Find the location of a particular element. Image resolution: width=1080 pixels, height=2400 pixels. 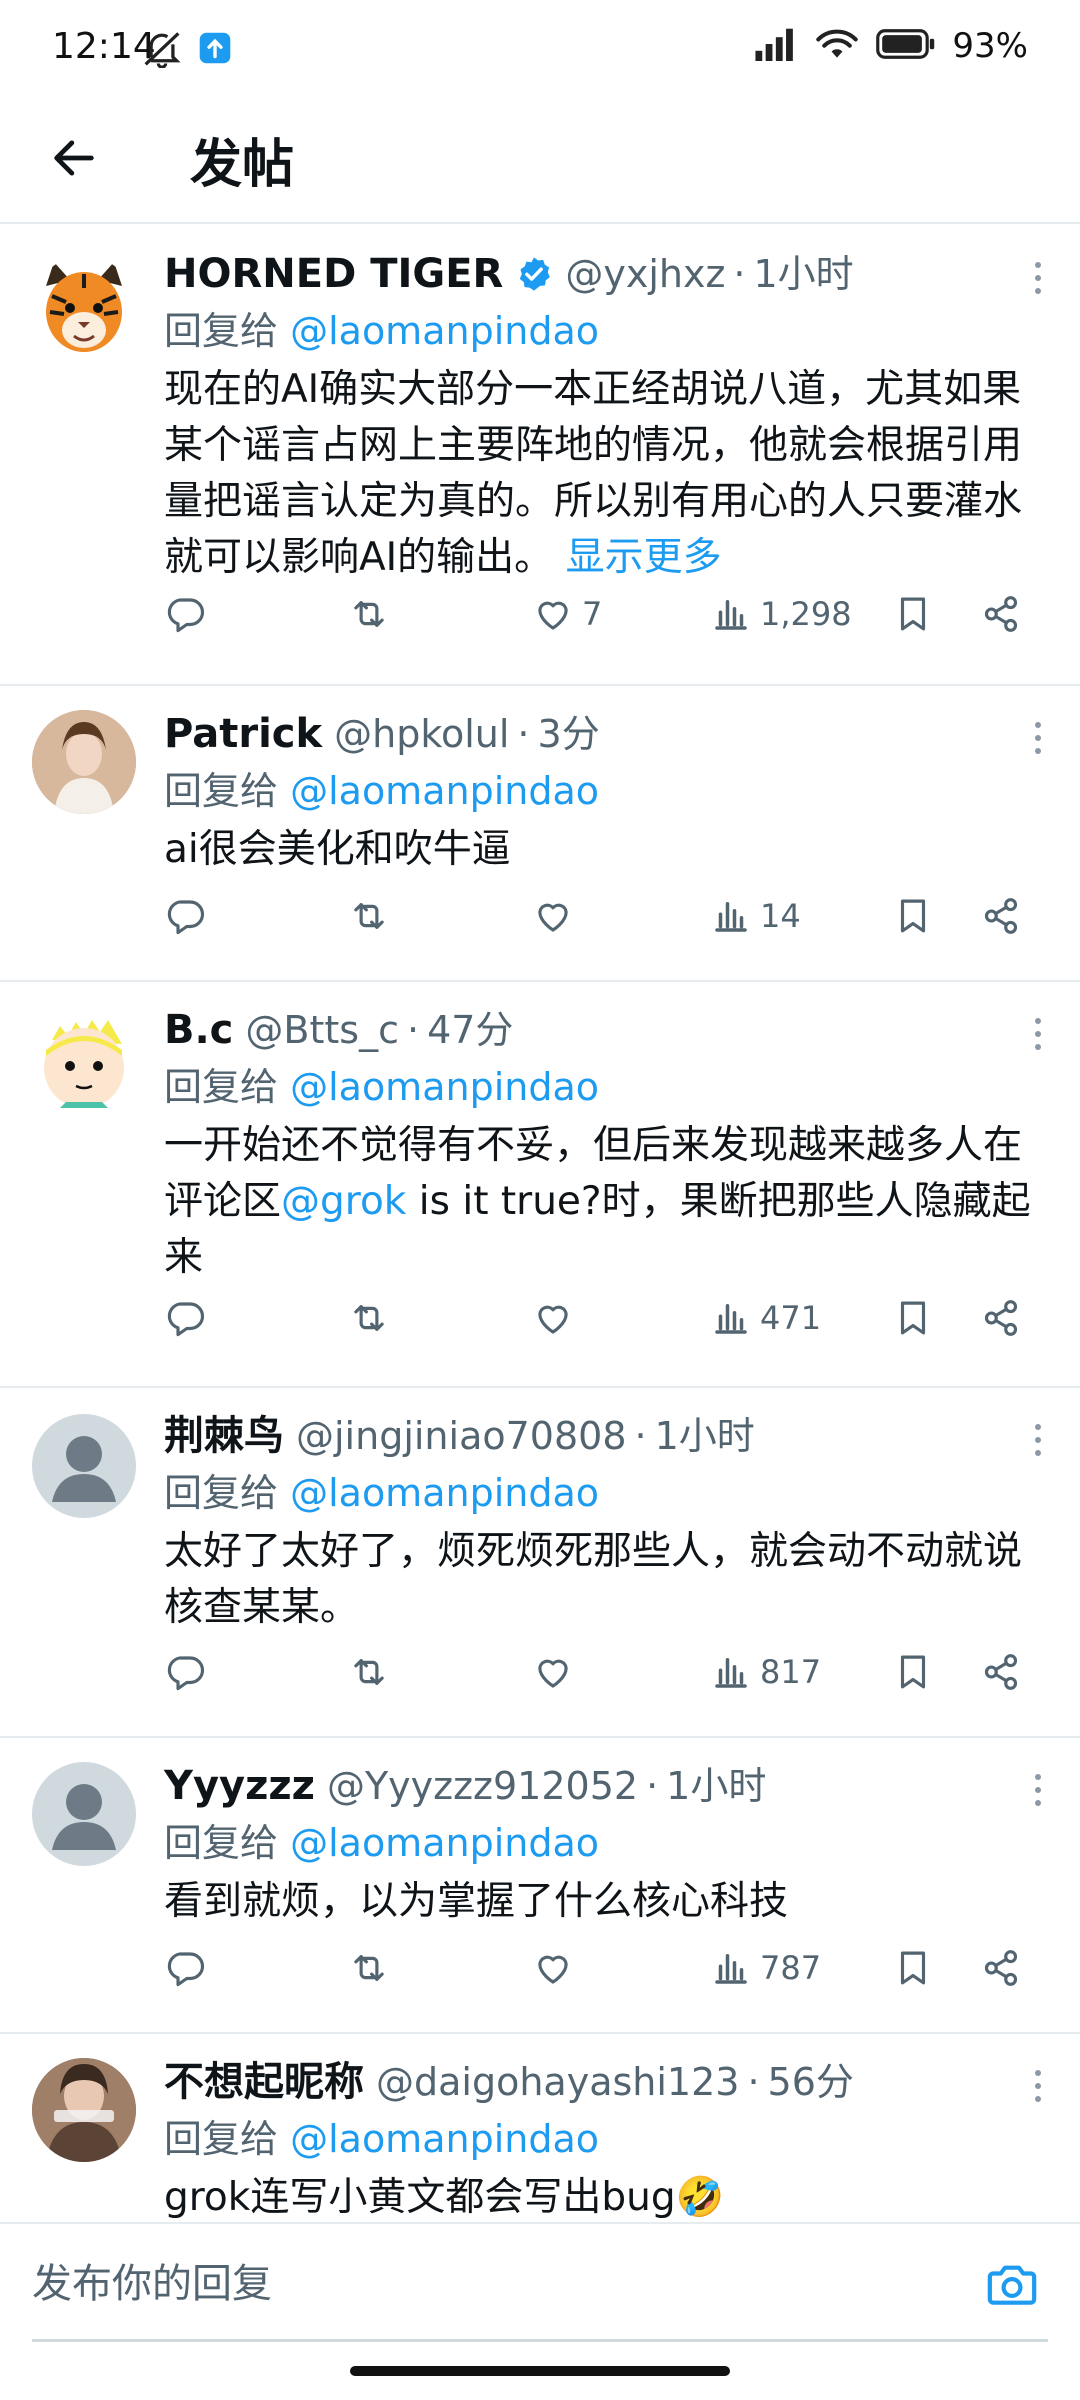

views-button: 787 is located at coordinates (765, 1968).